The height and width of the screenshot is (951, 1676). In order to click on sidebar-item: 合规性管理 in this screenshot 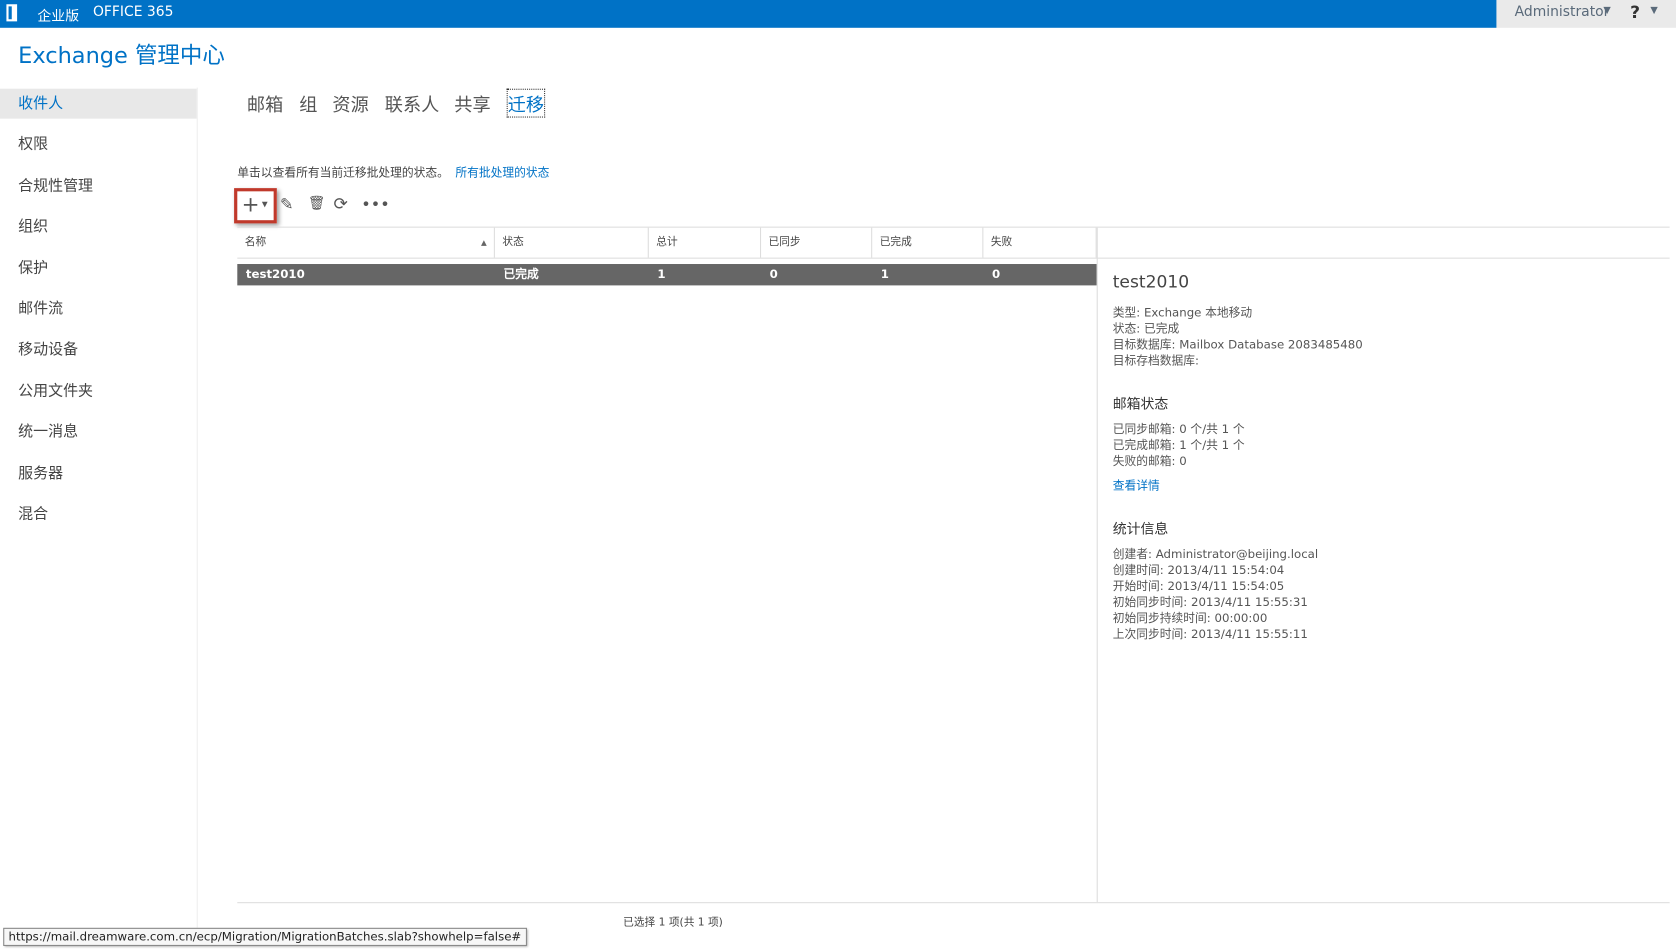, I will do `click(98, 186)`.